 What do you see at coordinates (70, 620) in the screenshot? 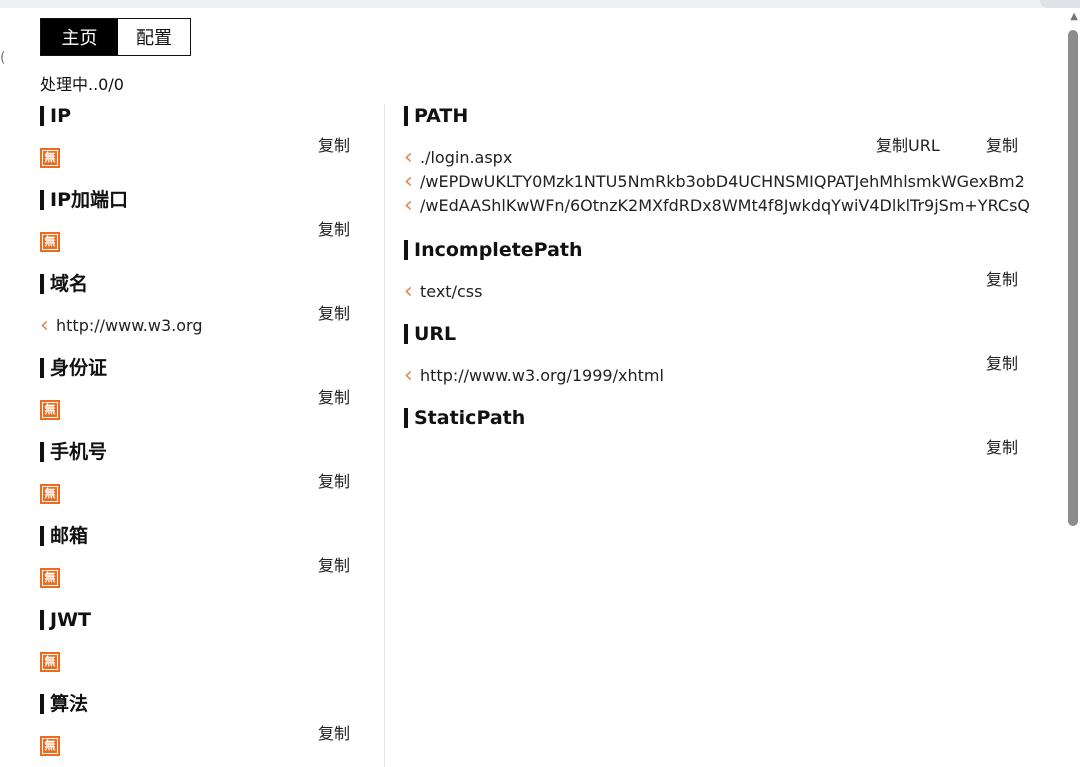
I see `section-title-text: JWT` at bounding box center [70, 620].